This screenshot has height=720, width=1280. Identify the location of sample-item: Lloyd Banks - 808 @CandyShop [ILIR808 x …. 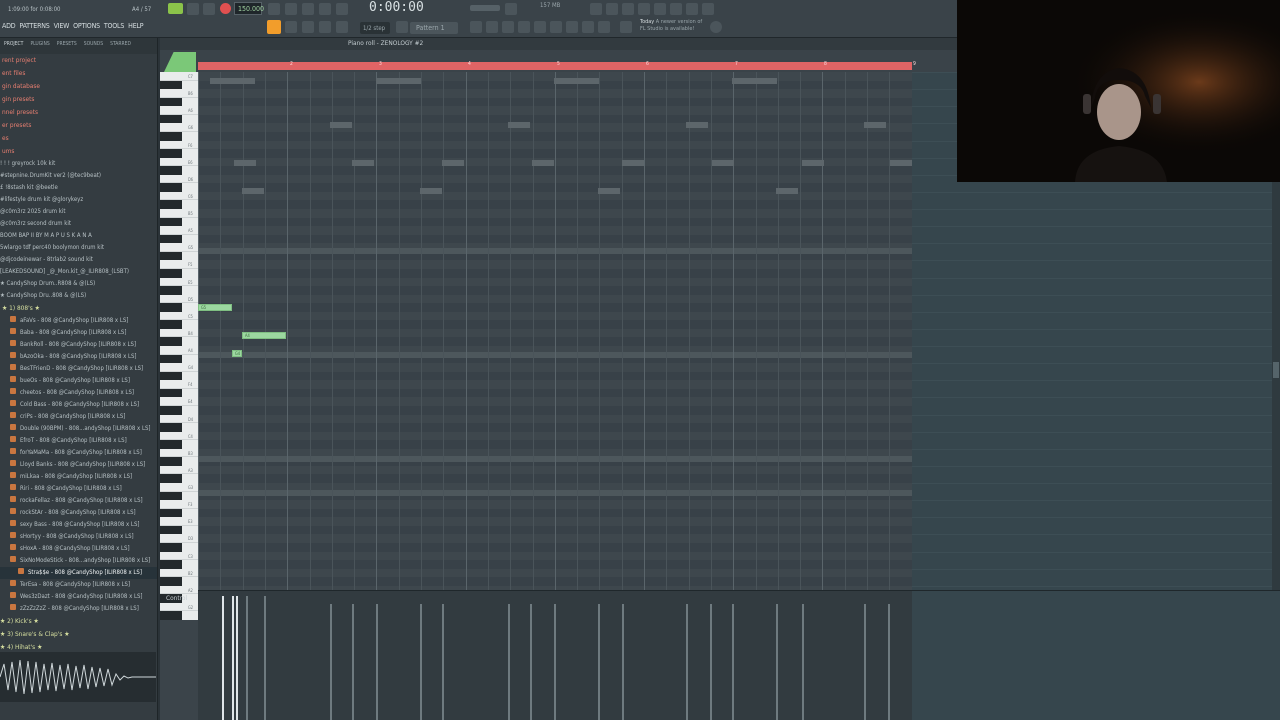
(78, 465).